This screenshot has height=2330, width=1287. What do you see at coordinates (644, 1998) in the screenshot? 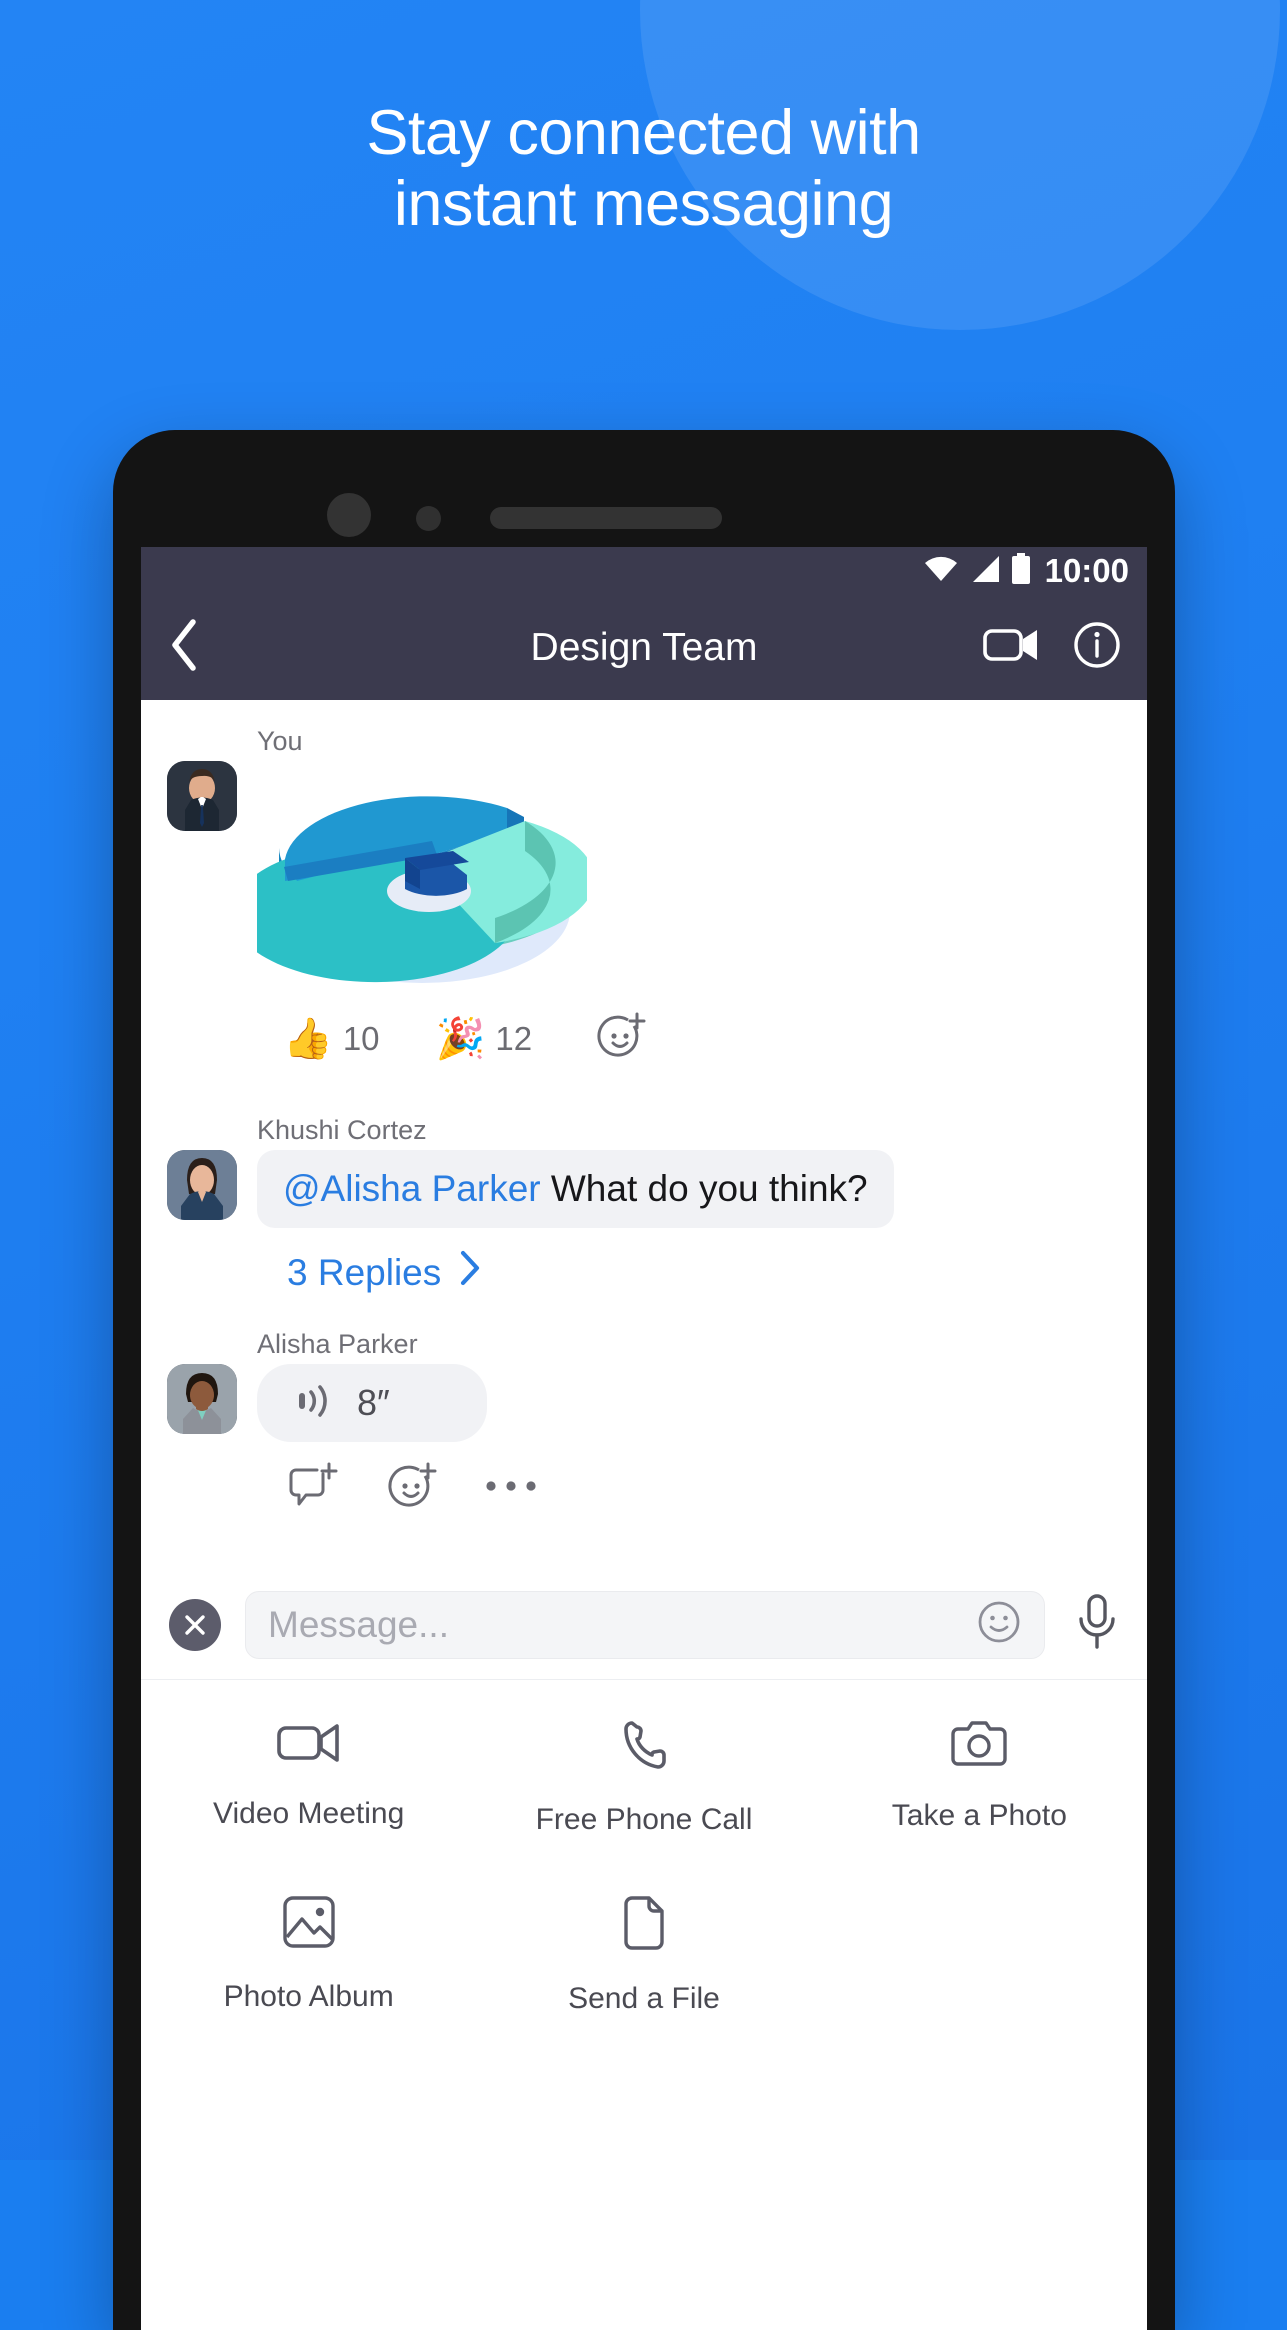
I see `action-label: Send a File` at bounding box center [644, 1998].